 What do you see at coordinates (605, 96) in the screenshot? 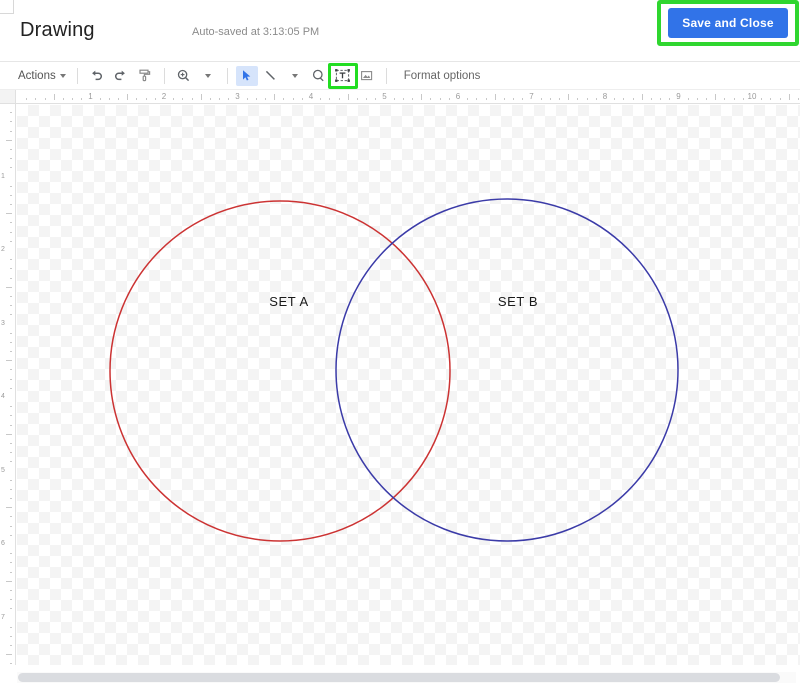
I see `ruler-tick-label: 8` at bounding box center [605, 96].